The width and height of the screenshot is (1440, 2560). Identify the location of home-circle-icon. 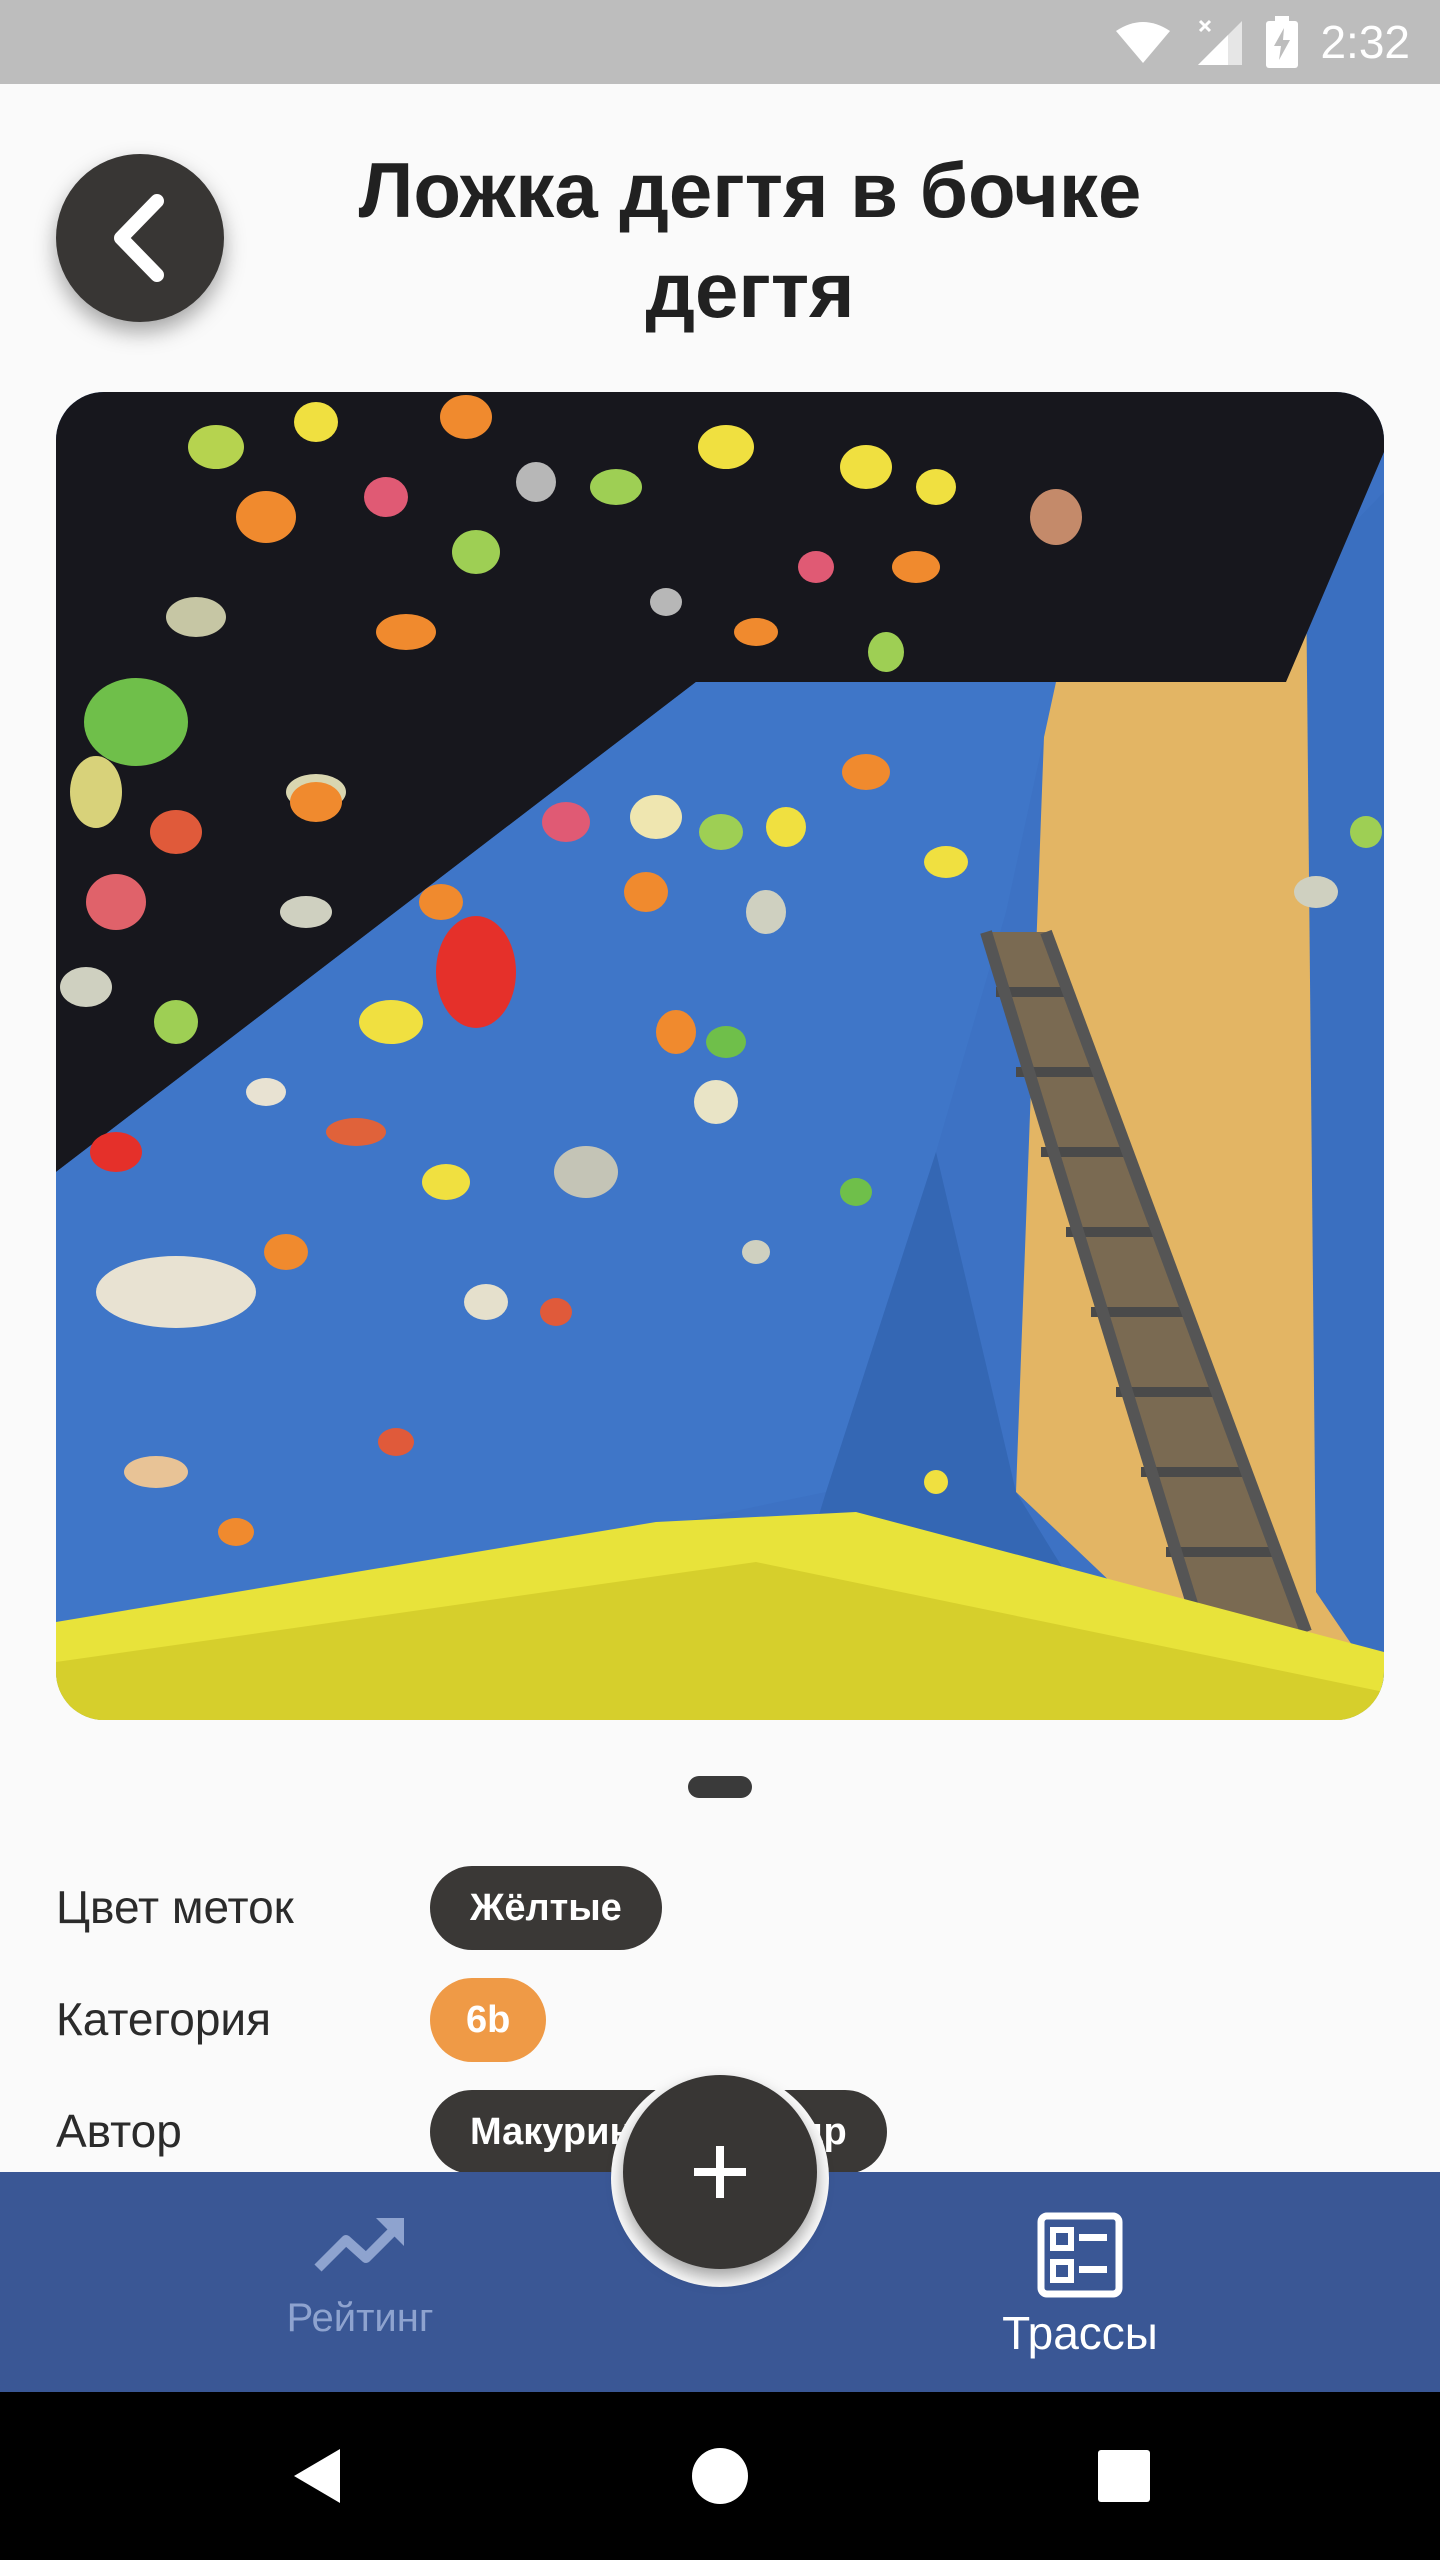
(720, 2476).